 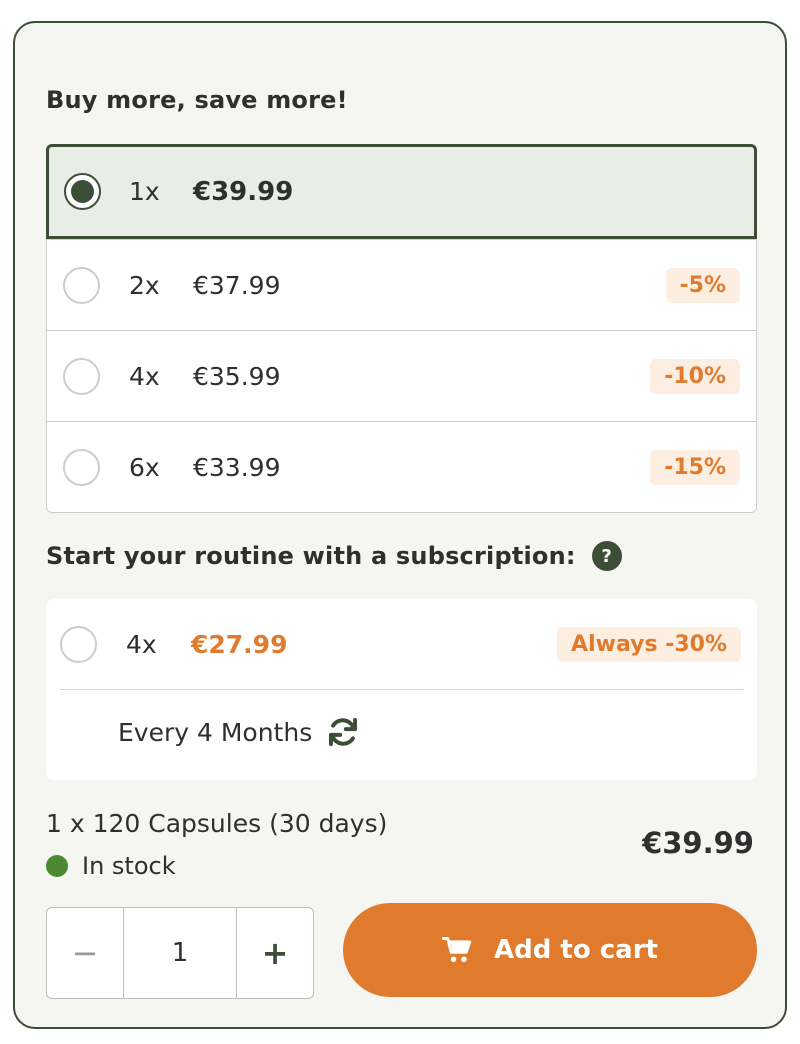 I want to click on stock-dot-icon, so click(x=57, y=866).